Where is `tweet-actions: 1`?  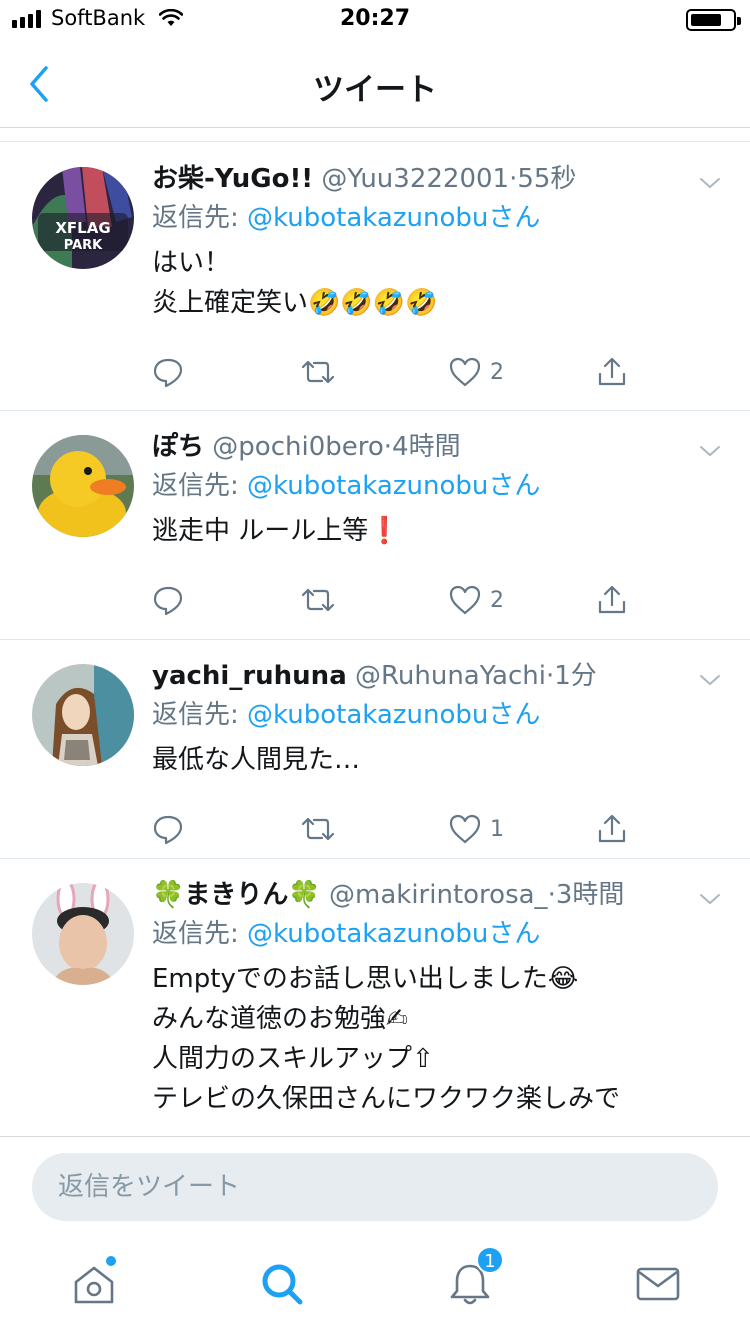
tweet-actions: 1 is located at coordinates (451, 829).